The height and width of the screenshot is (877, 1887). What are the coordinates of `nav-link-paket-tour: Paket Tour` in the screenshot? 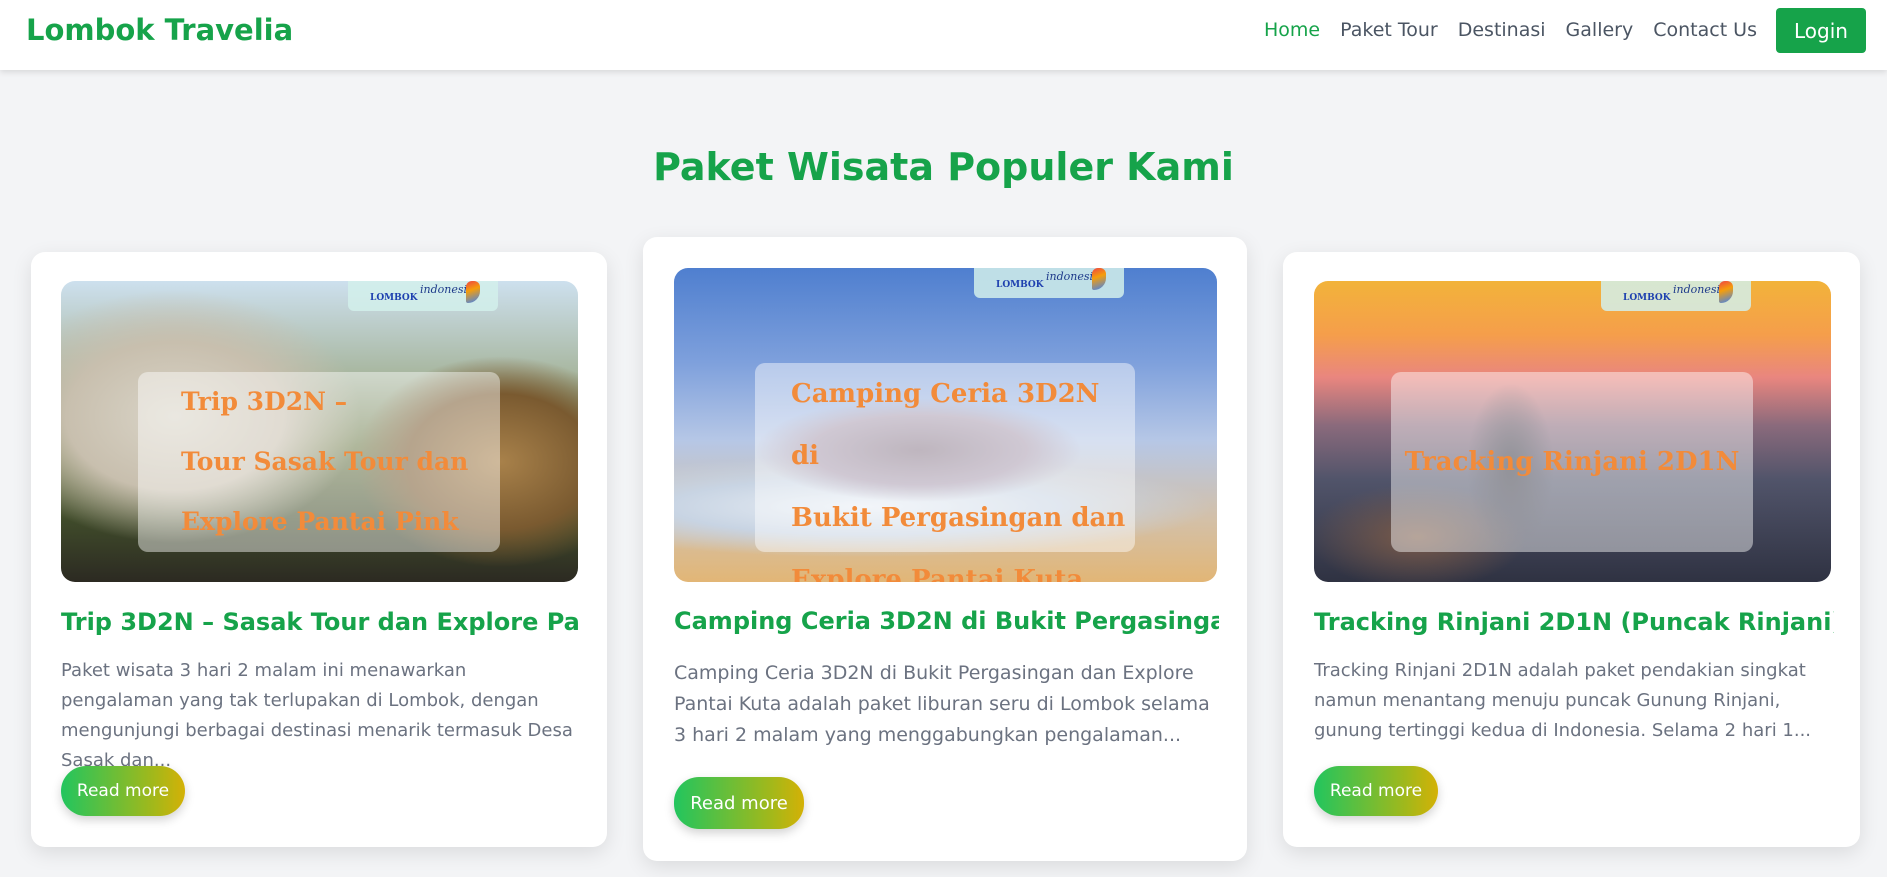 It's located at (1389, 30).